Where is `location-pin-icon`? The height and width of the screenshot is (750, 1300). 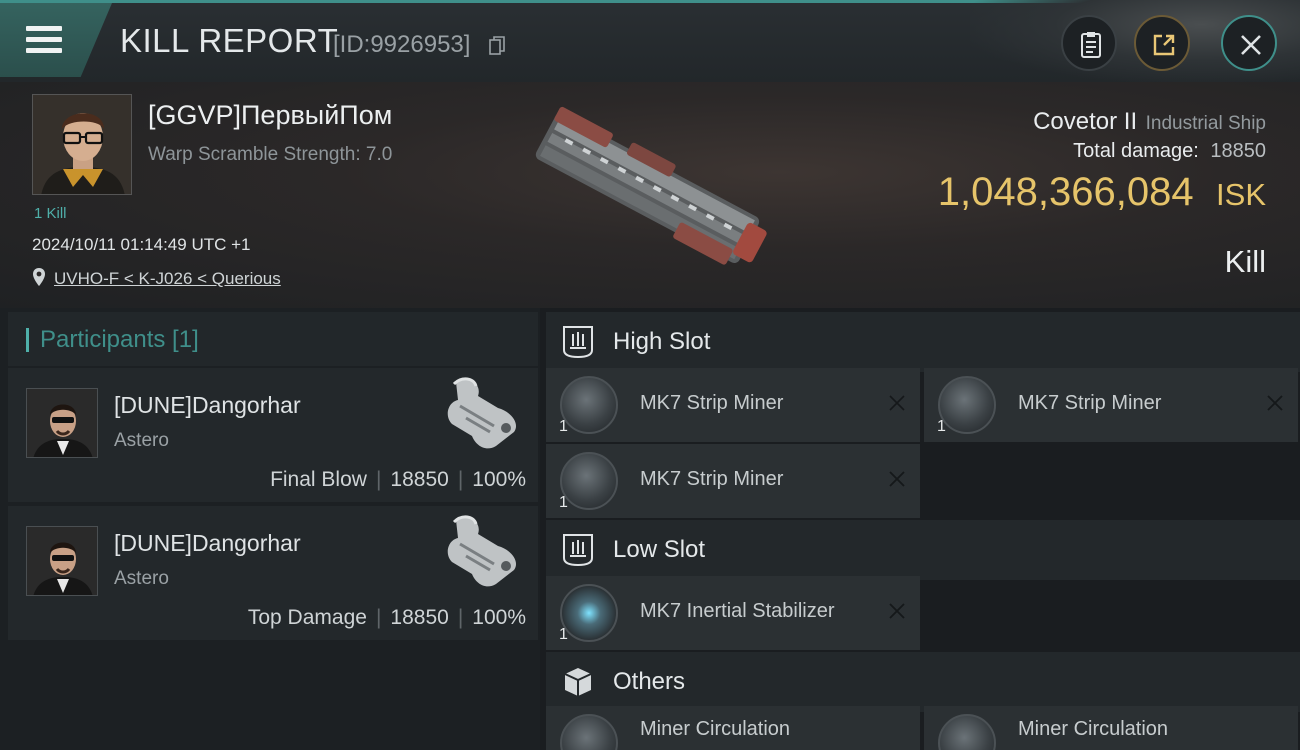 location-pin-icon is located at coordinates (39, 277).